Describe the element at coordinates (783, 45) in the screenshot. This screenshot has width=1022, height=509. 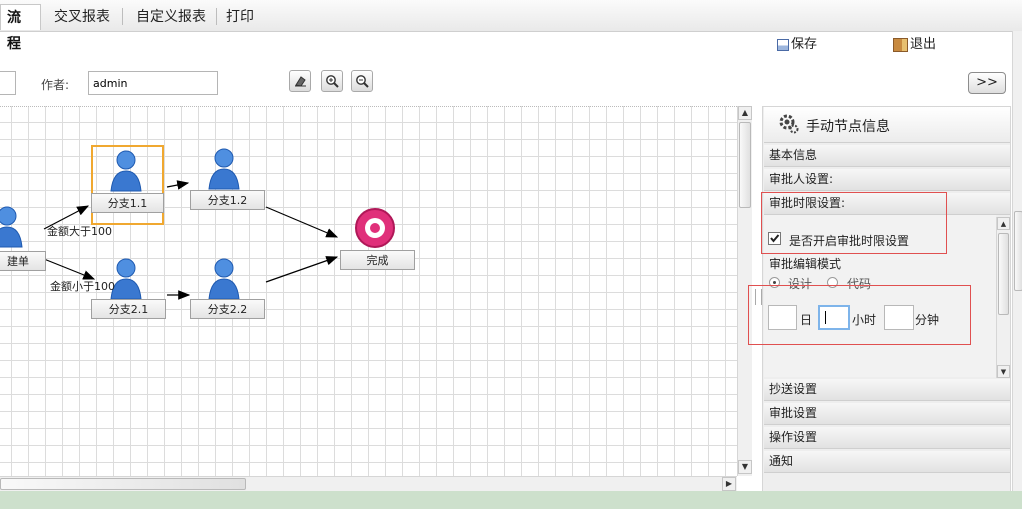
I see `save-icon` at that location.